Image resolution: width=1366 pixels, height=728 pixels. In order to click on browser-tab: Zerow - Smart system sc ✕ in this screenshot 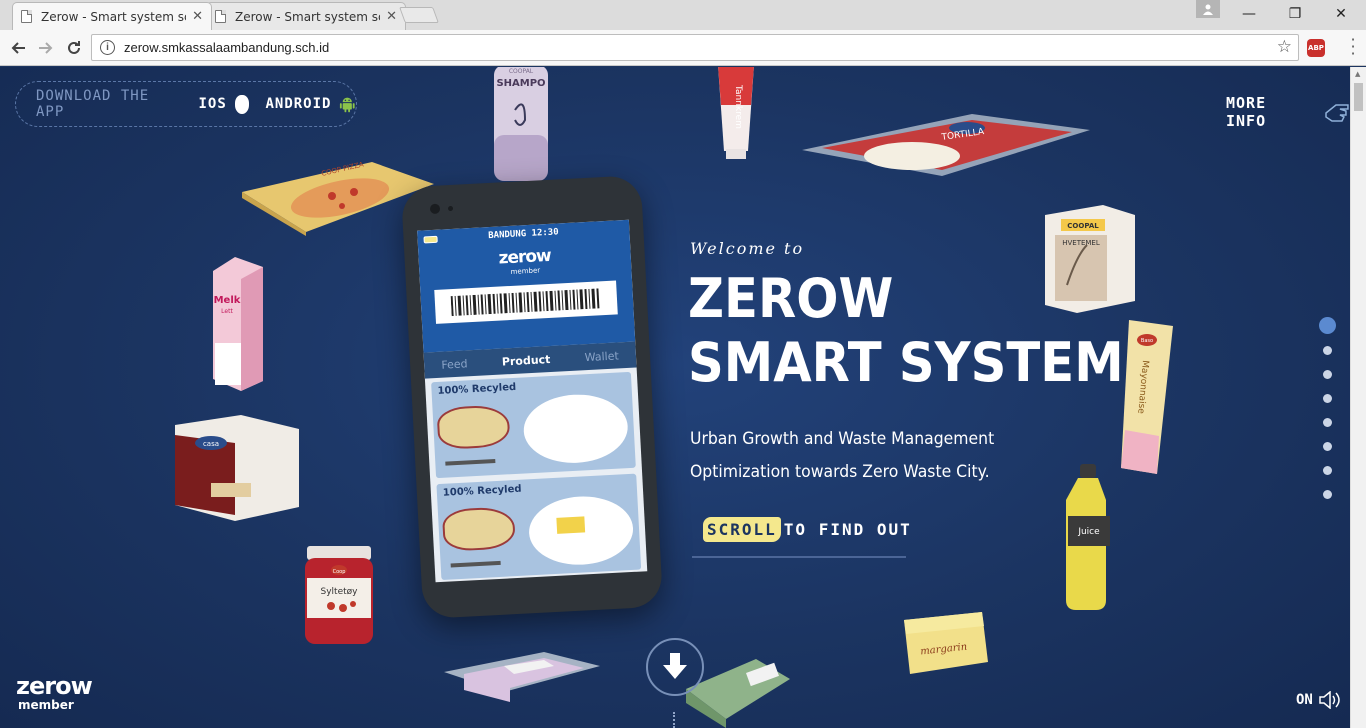, I will do `click(306, 16)`.